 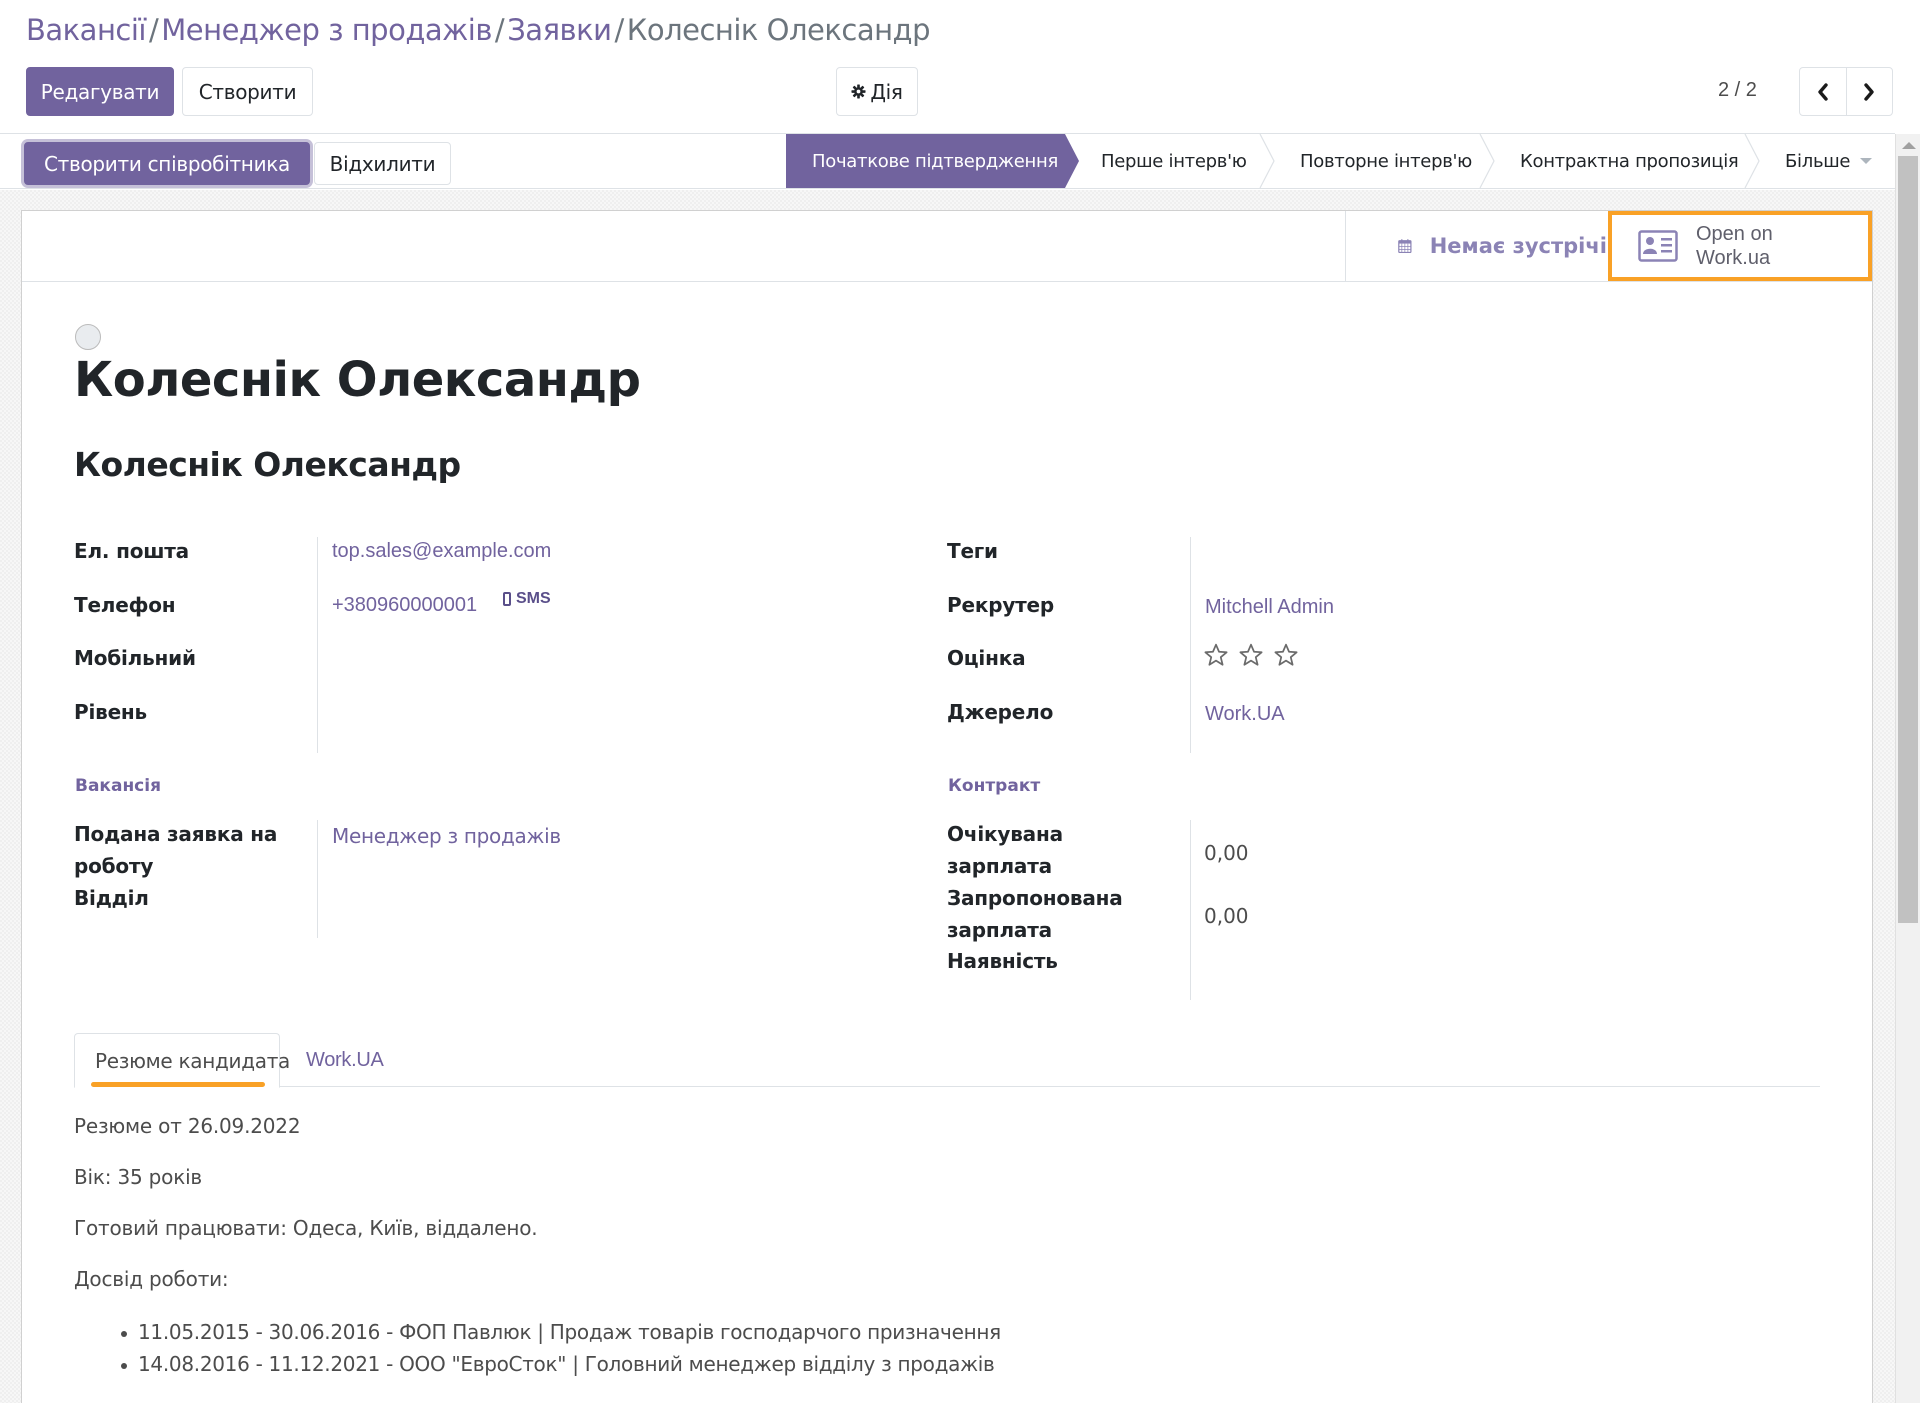 What do you see at coordinates (1001, 605) in the screenshot?
I see `recruiter-label: Рекрутер` at bounding box center [1001, 605].